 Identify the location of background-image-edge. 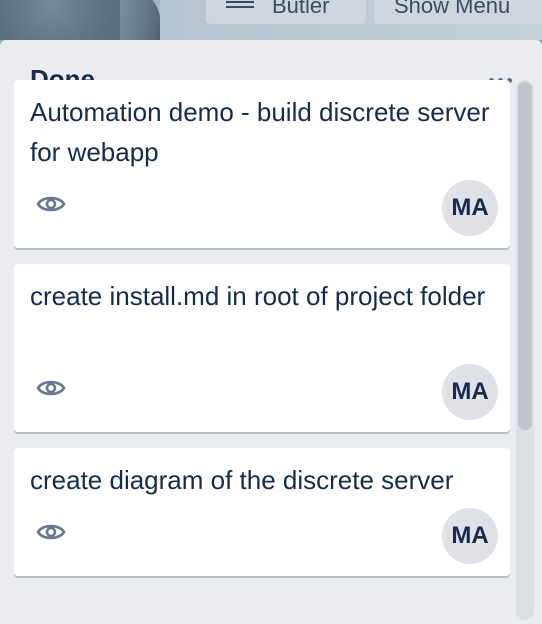
(140, 20).